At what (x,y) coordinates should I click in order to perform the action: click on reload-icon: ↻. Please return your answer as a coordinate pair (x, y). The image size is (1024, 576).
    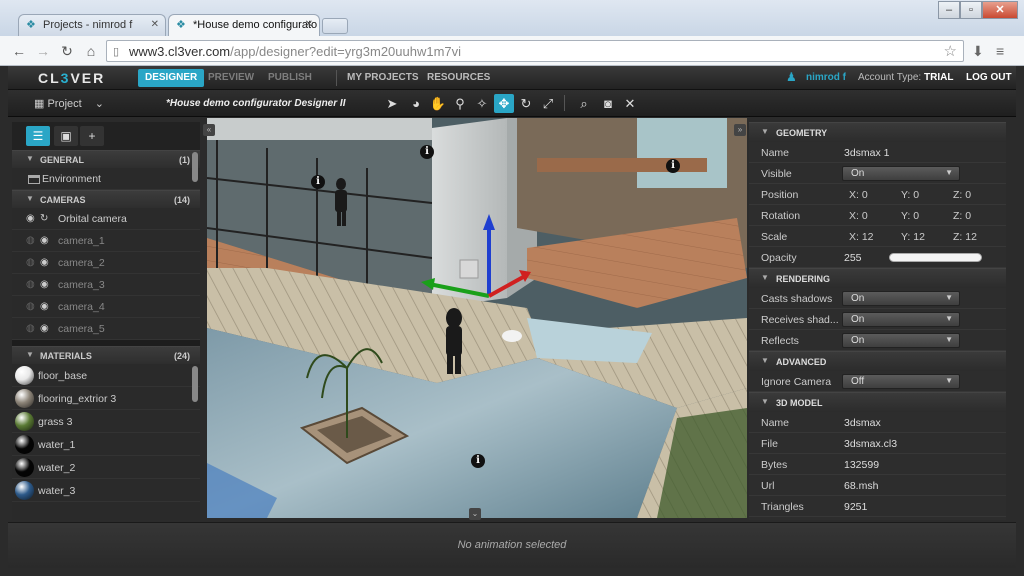
    Looking at the image, I should click on (67, 51).